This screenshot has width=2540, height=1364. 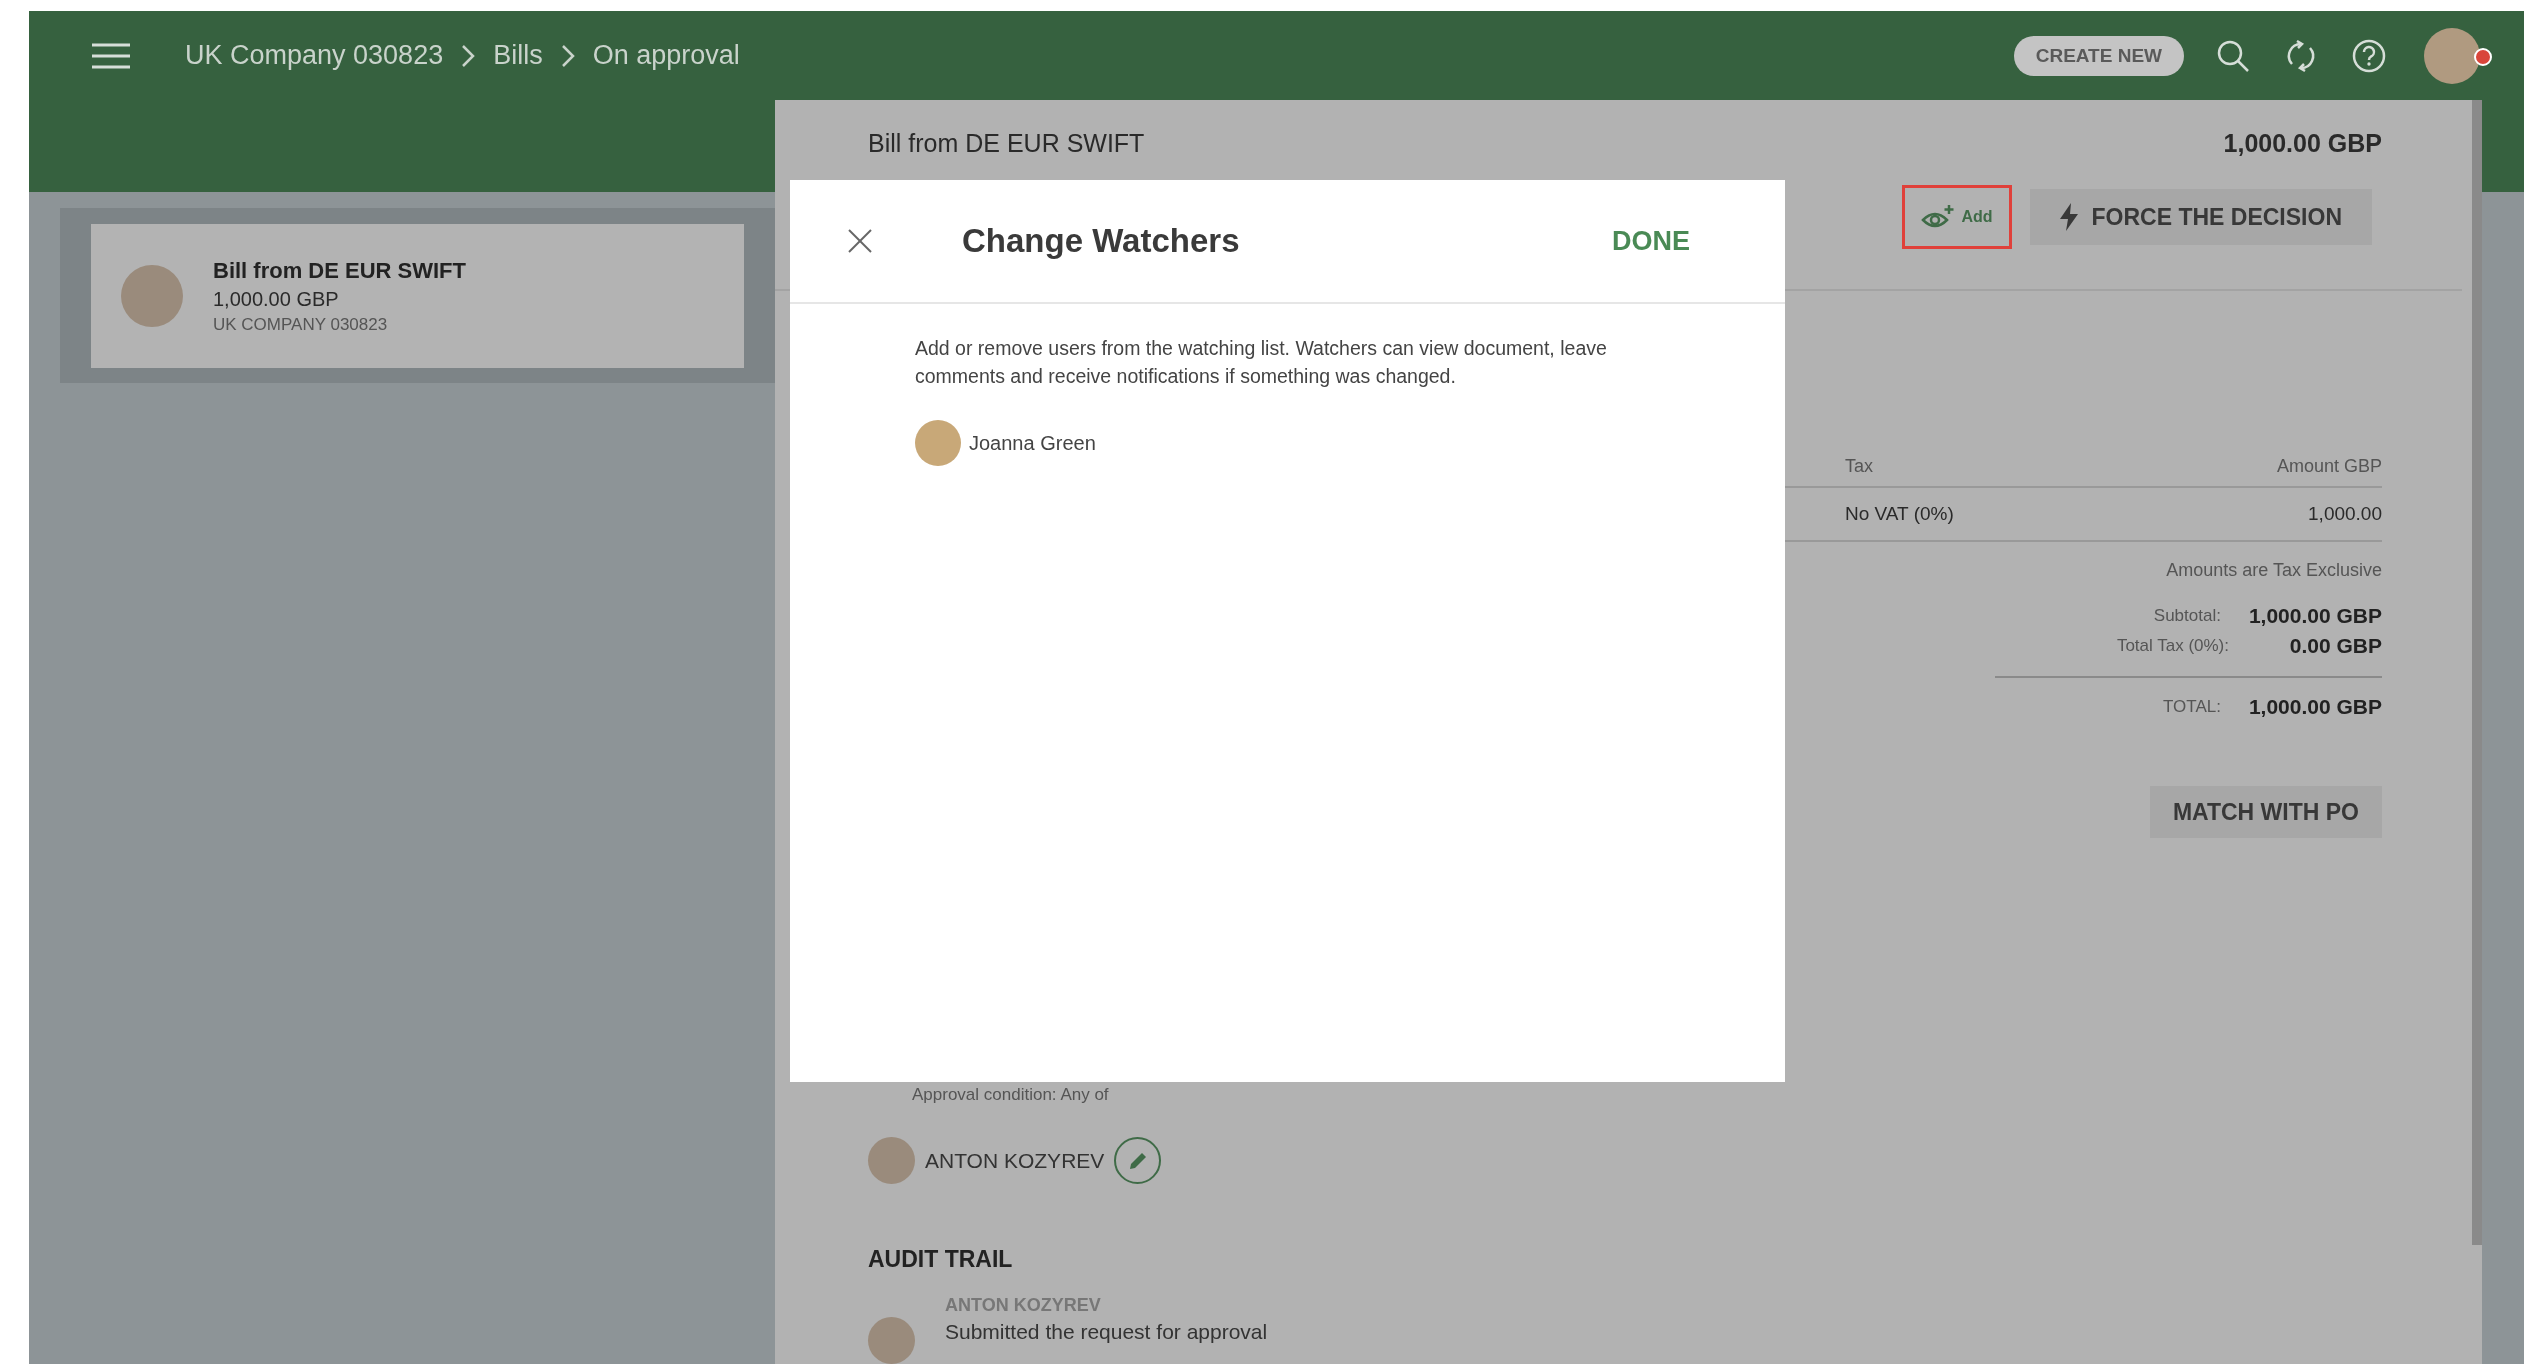 What do you see at coordinates (666, 55) in the screenshot?
I see `breadcrumb-link: On approval` at bounding box center [666, 55].